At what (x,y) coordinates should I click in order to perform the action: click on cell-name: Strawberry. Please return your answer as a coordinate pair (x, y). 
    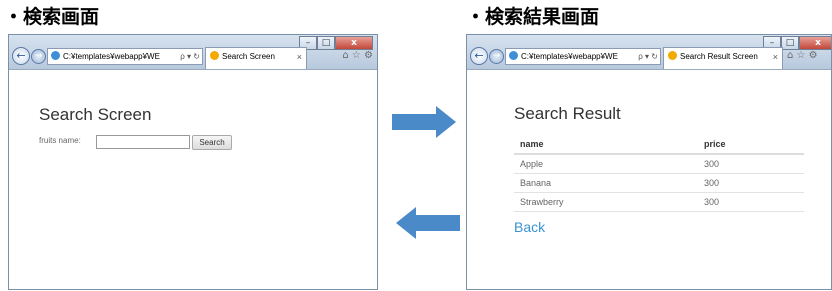
    Looking at the image, I should click on (606, 202).